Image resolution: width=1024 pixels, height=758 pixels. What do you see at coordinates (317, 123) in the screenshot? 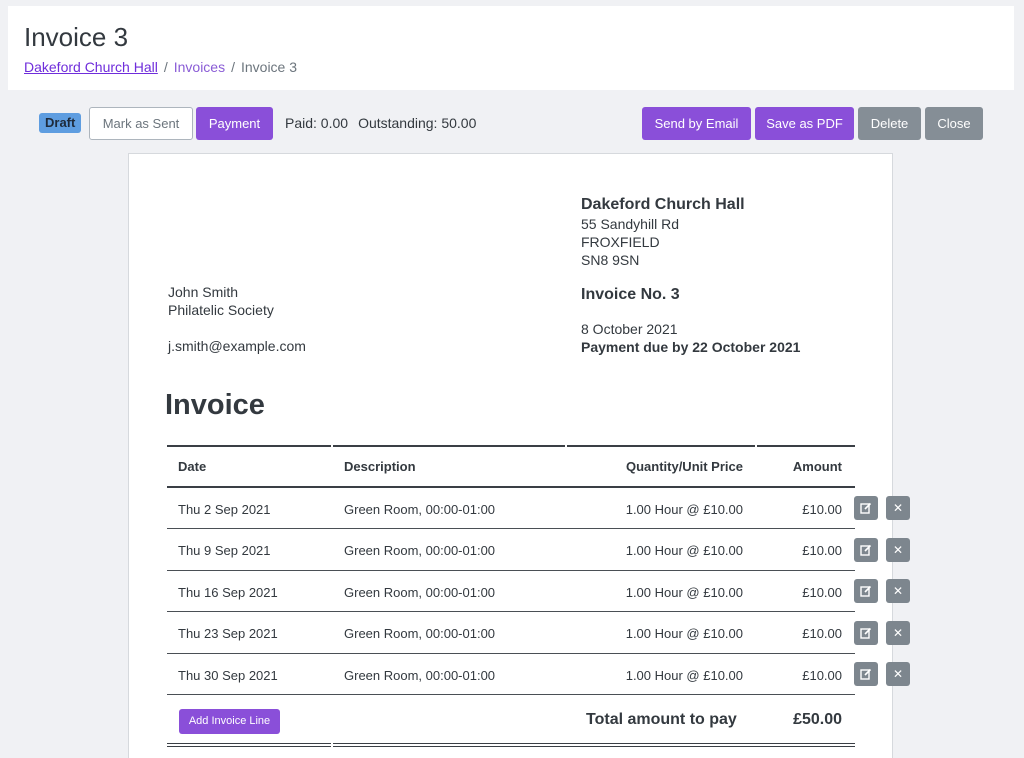
I see `paid-amount: Paid: 0.00` at bounding box center [317, 123].